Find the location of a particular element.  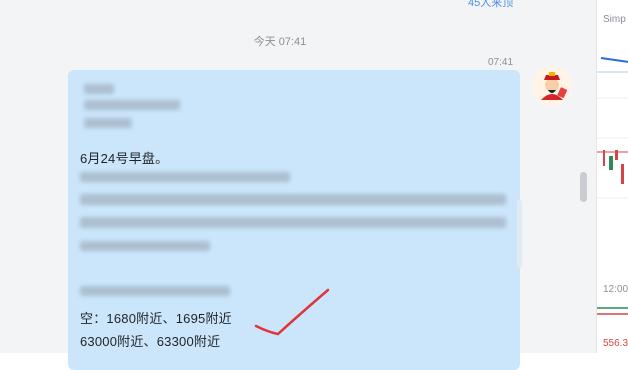

chat-scrollbar is located at coordinates (583, 187).